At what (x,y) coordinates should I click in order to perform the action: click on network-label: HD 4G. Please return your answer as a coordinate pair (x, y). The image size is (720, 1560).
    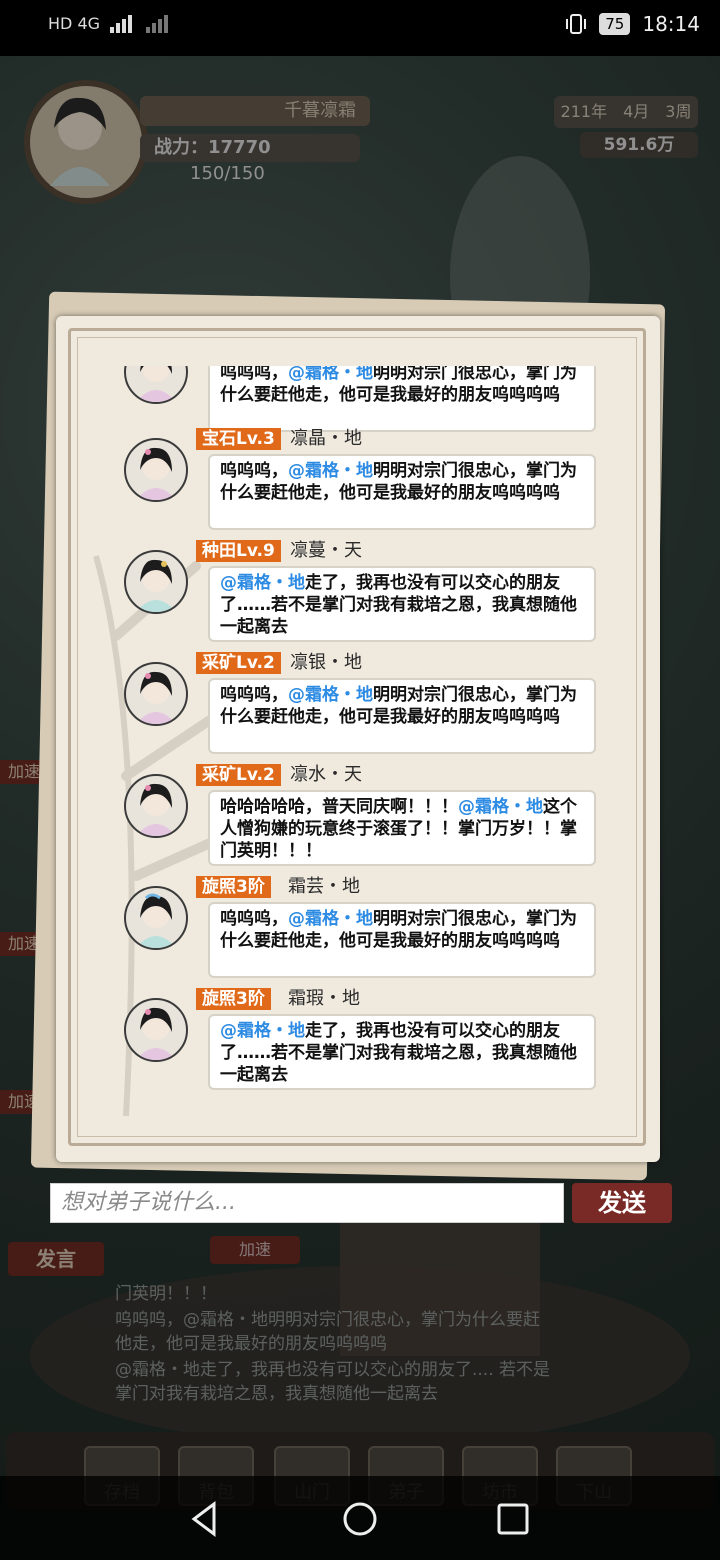
    Looking at the image, I should click on (74, 23).